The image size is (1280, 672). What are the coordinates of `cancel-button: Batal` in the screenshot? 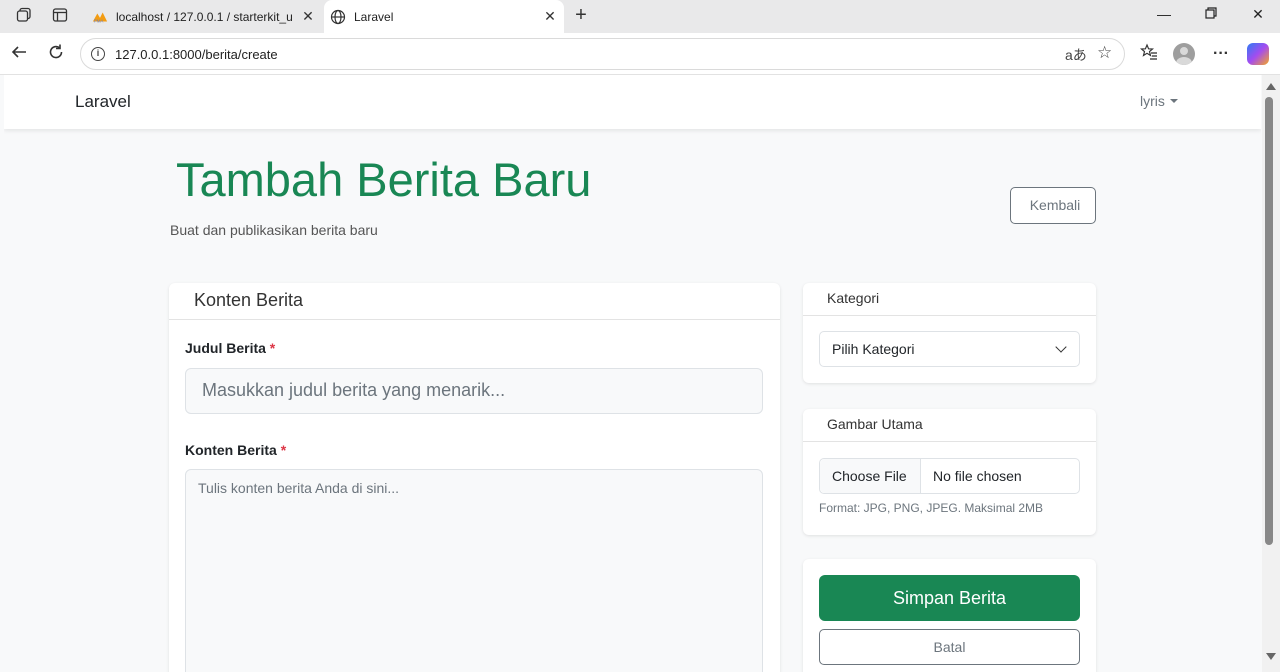 It's located at (949, 647).